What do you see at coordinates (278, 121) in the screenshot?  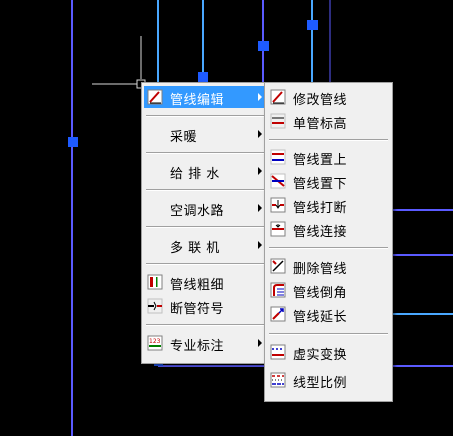 I see `pipe-elevation-icon` at bounding box center [278, 121].